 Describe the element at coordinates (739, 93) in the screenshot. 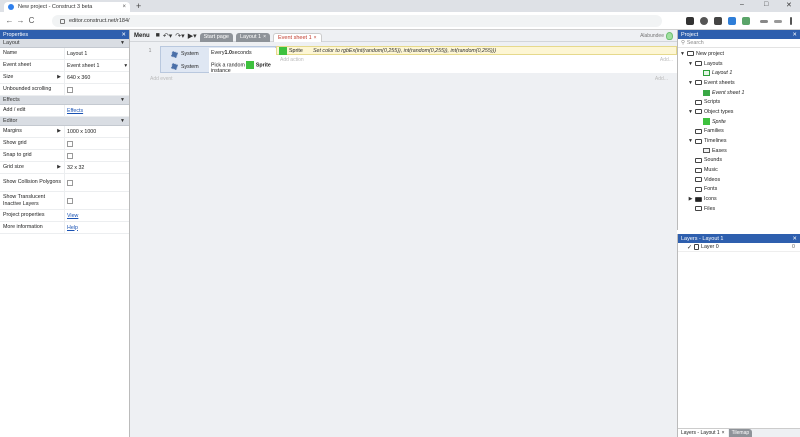

I see `tree-item-event-sheet-1: Event sheet 1` at that location.